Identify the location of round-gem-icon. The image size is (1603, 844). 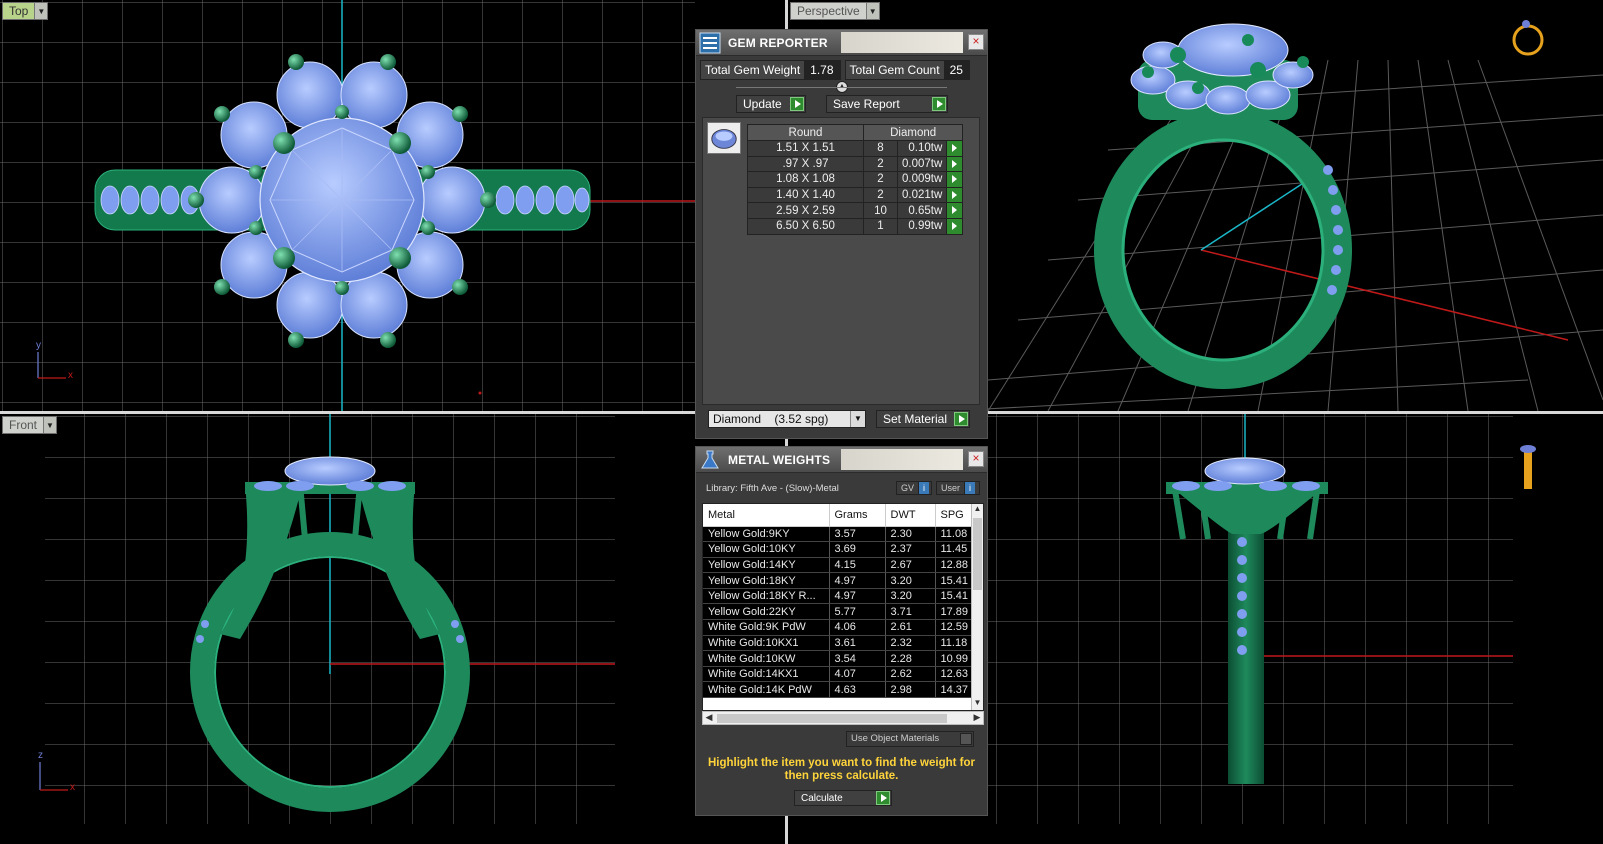
(724, 138).